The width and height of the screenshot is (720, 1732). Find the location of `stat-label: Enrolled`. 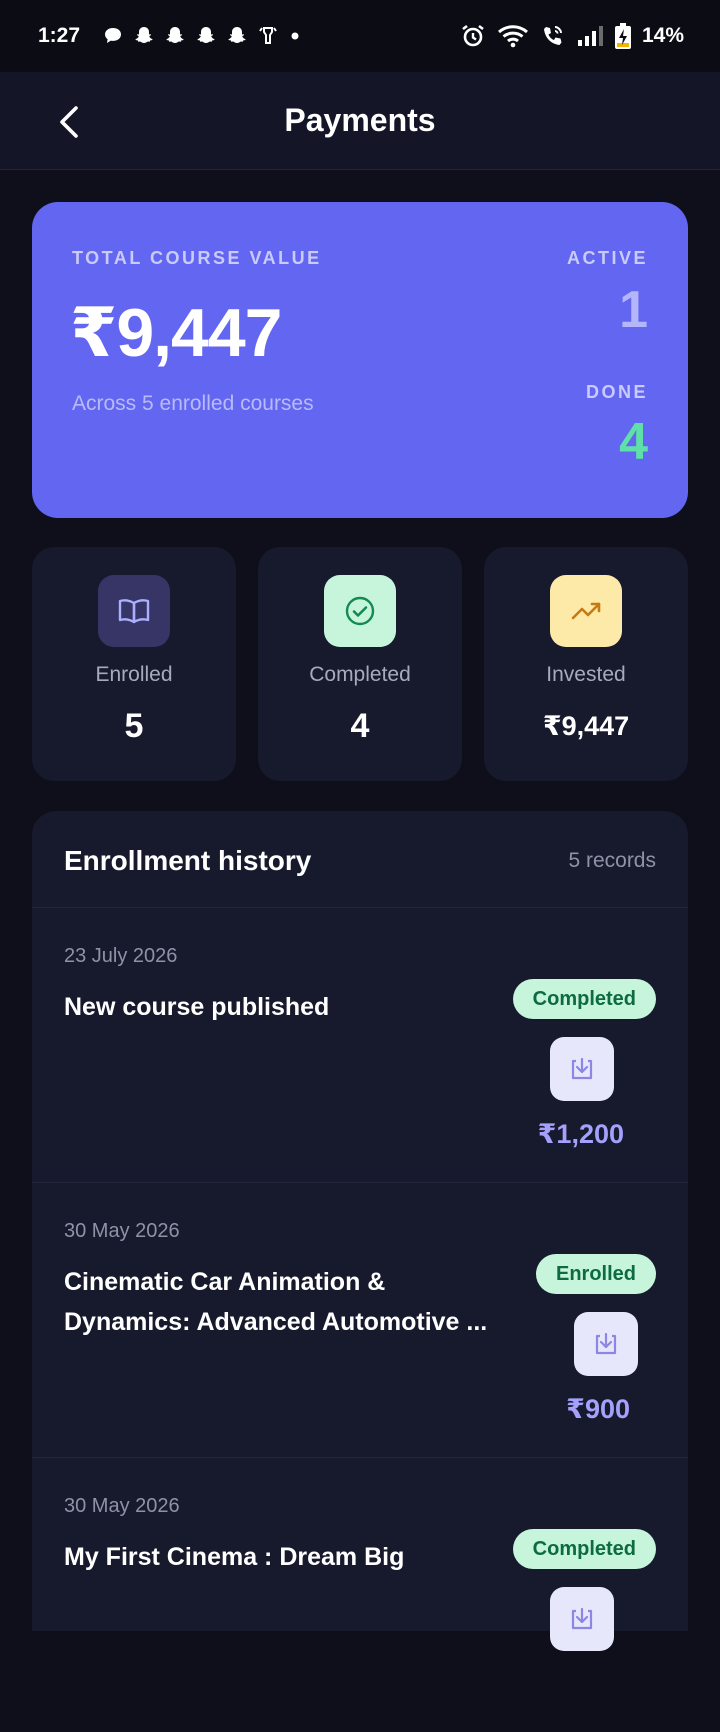

stat-label: Enrolled is located at coordinates (134, 674).